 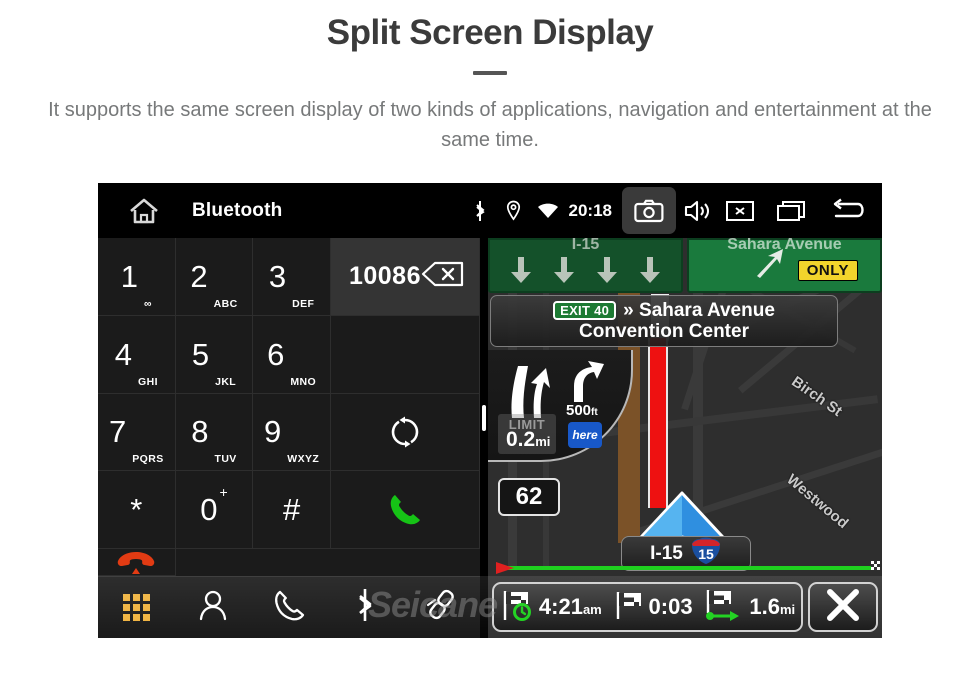 I want to click on exit-ramp-arrow-icon, so click(x=769, y=265).